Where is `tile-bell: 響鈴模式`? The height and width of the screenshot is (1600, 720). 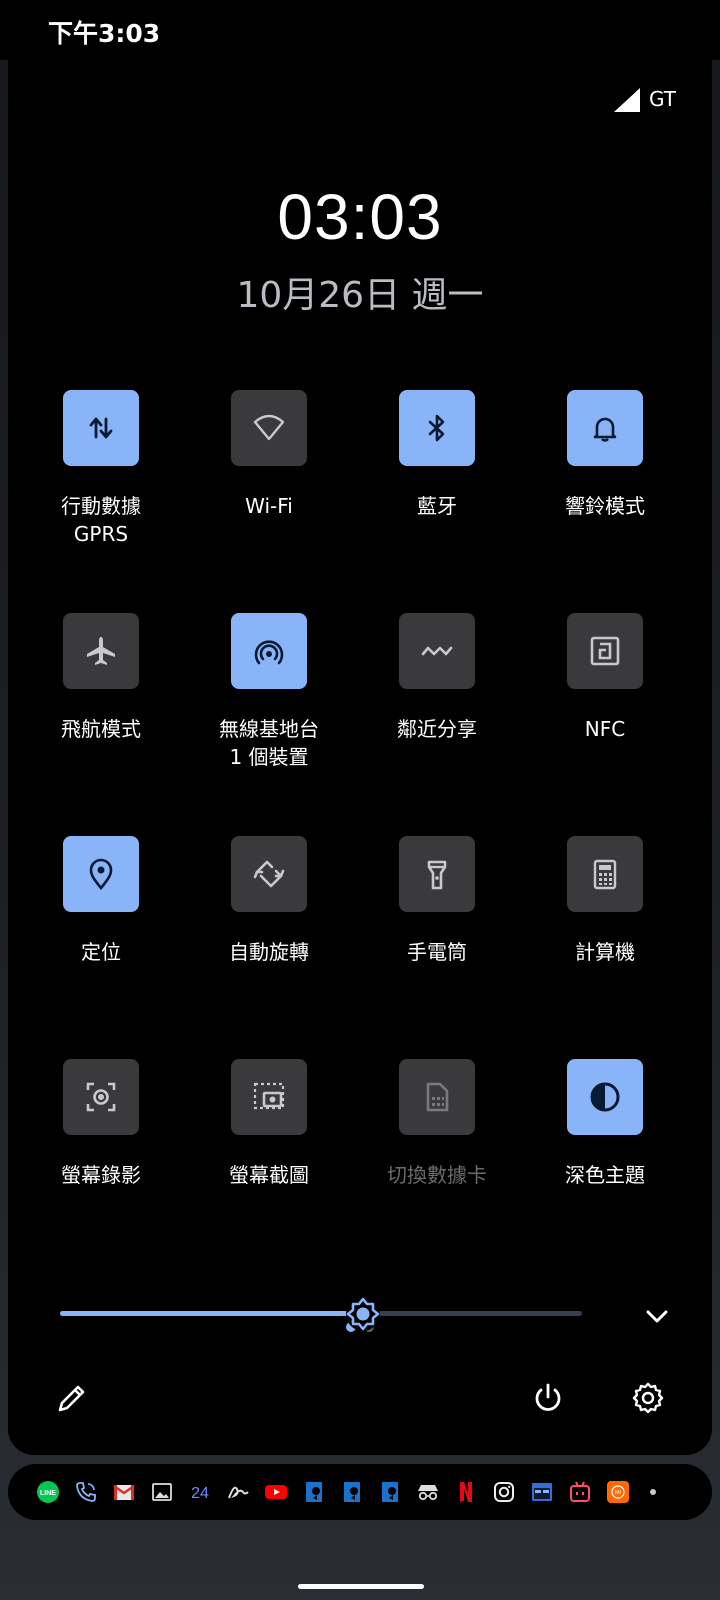
tile-bell: 響鈴模式 is located at coordinates (605, 455).